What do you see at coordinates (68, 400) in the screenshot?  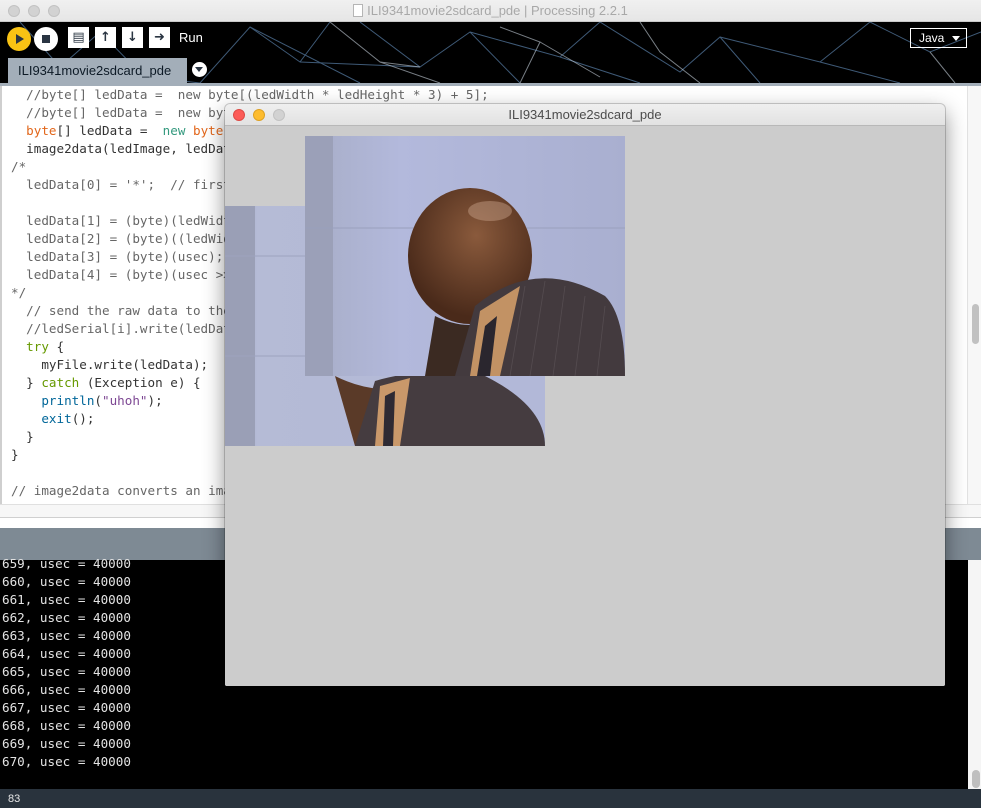 I see `code-token: println` at bounding box center [68, 400].